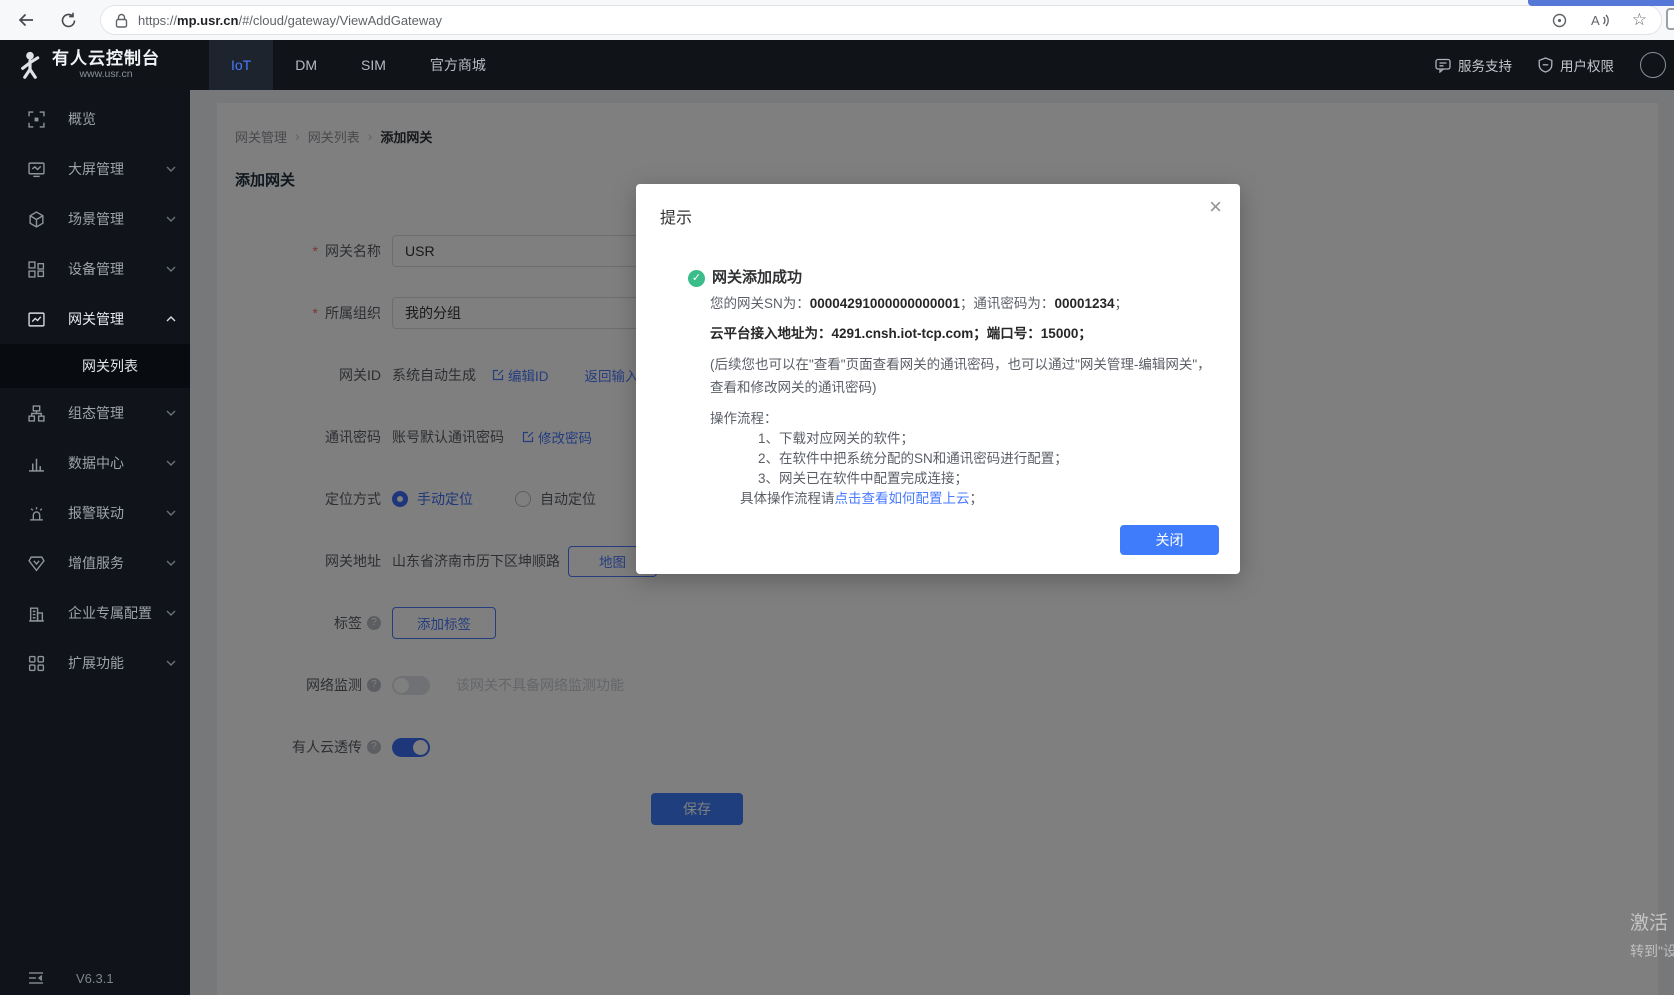 This screenshot has width=1674, height=995. I want to click on refresh-button, so click(68, 20).